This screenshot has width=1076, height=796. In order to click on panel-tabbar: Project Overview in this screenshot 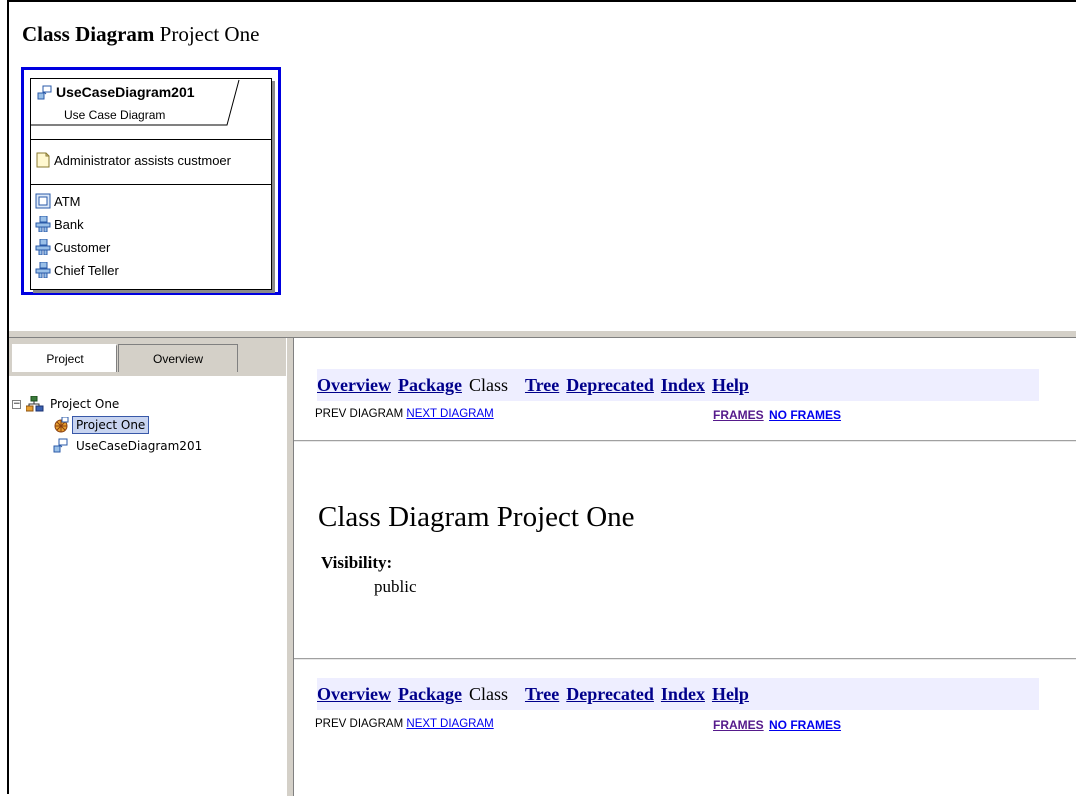, I will do `click(147, 358)`.